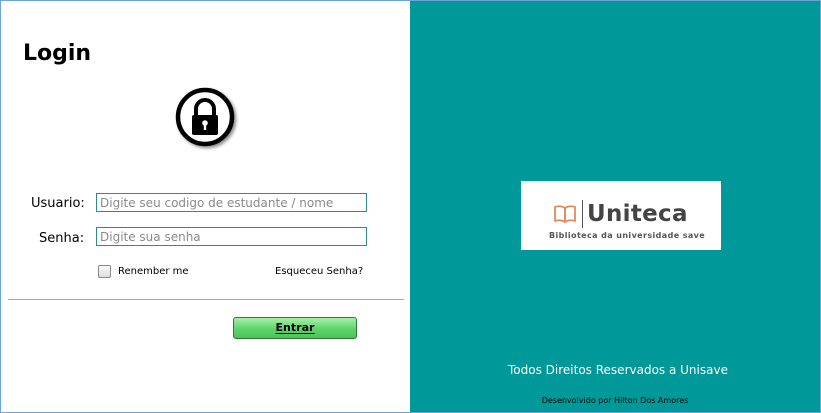 This screenshot has width=821, height=413. Describe the element at coordinates (582, 214) in the screenshot. I see `logo-separator` at that location.